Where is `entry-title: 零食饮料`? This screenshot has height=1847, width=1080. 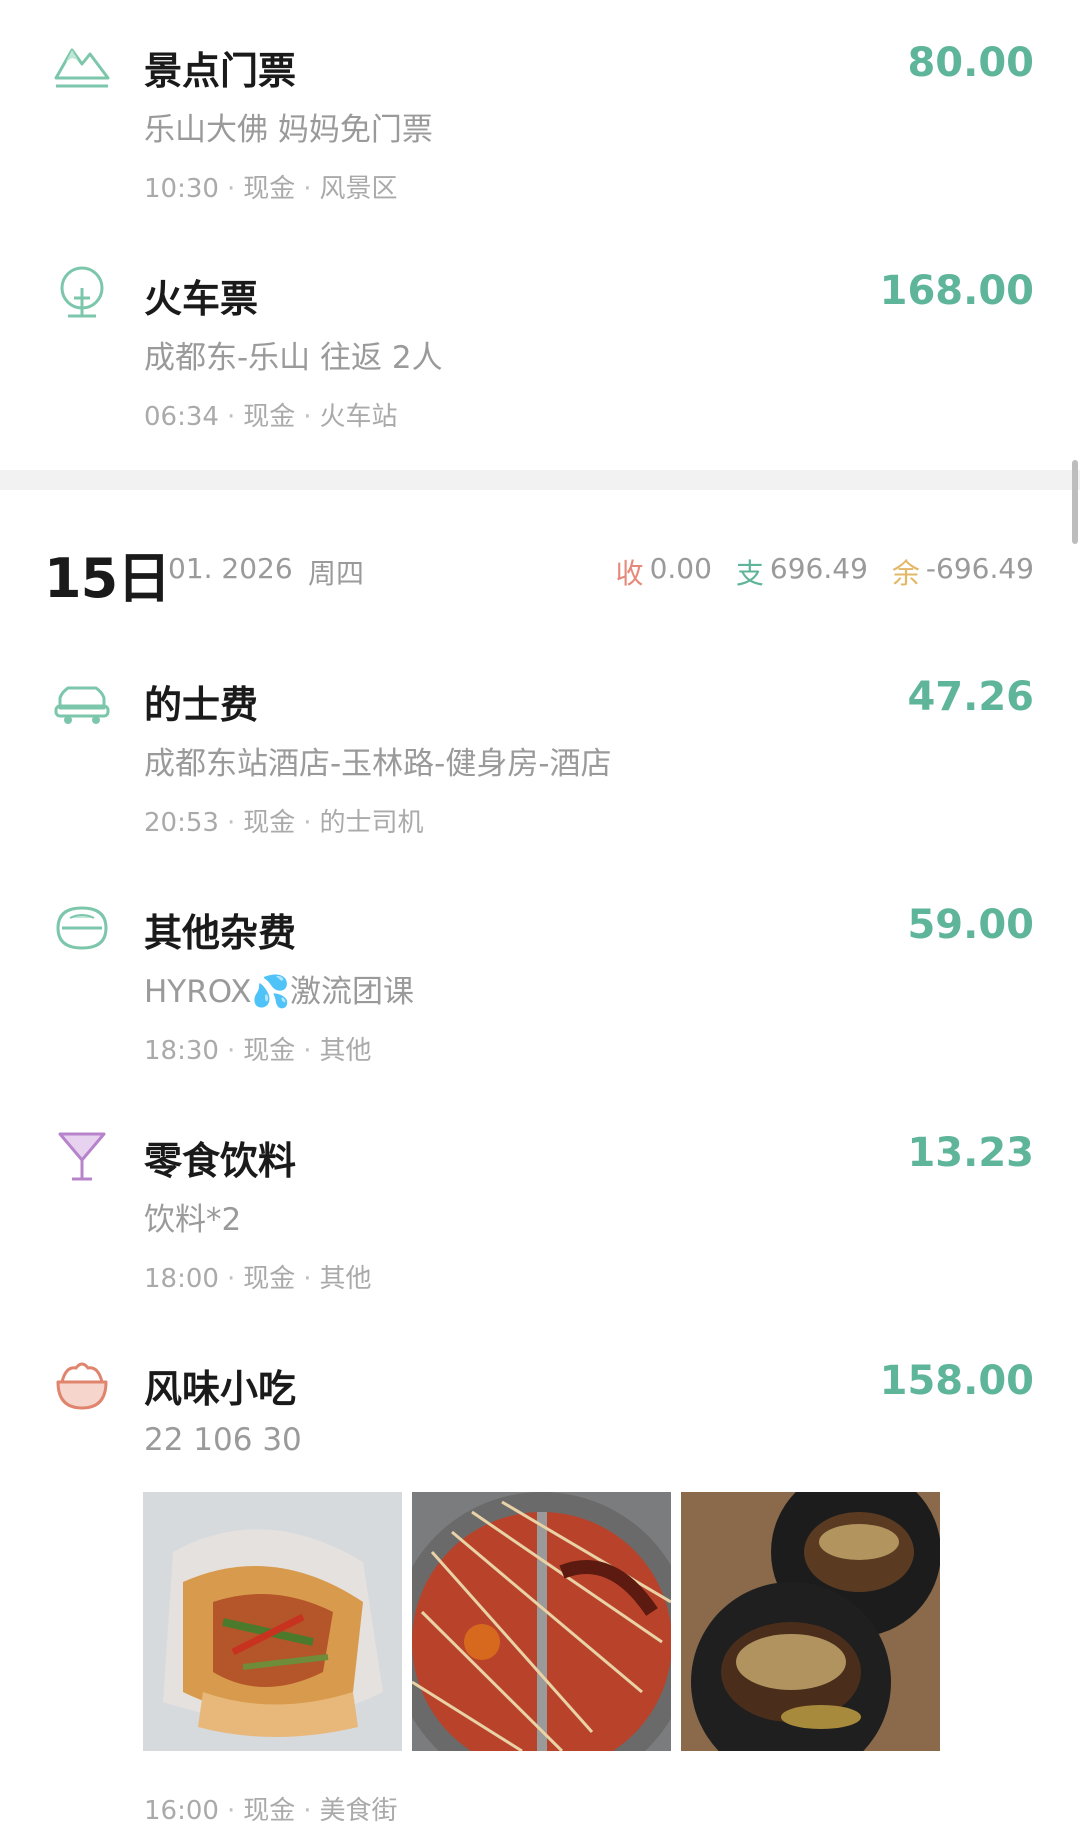 entry-title: 零食饮料 is located at coordinates (220, 1161).